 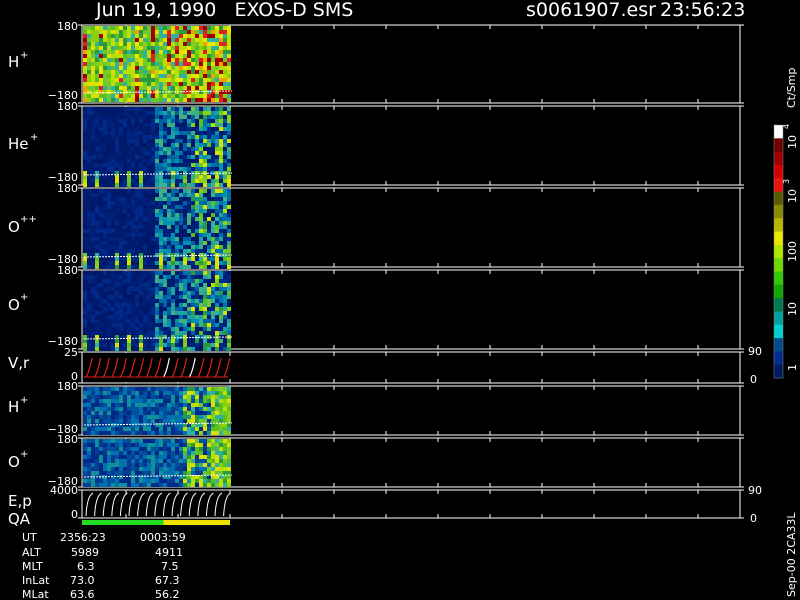 What do you see at coordinates (67, 26) in the screenshot?
I see `h1-ymax: 180` at bounding box center [67, 26].